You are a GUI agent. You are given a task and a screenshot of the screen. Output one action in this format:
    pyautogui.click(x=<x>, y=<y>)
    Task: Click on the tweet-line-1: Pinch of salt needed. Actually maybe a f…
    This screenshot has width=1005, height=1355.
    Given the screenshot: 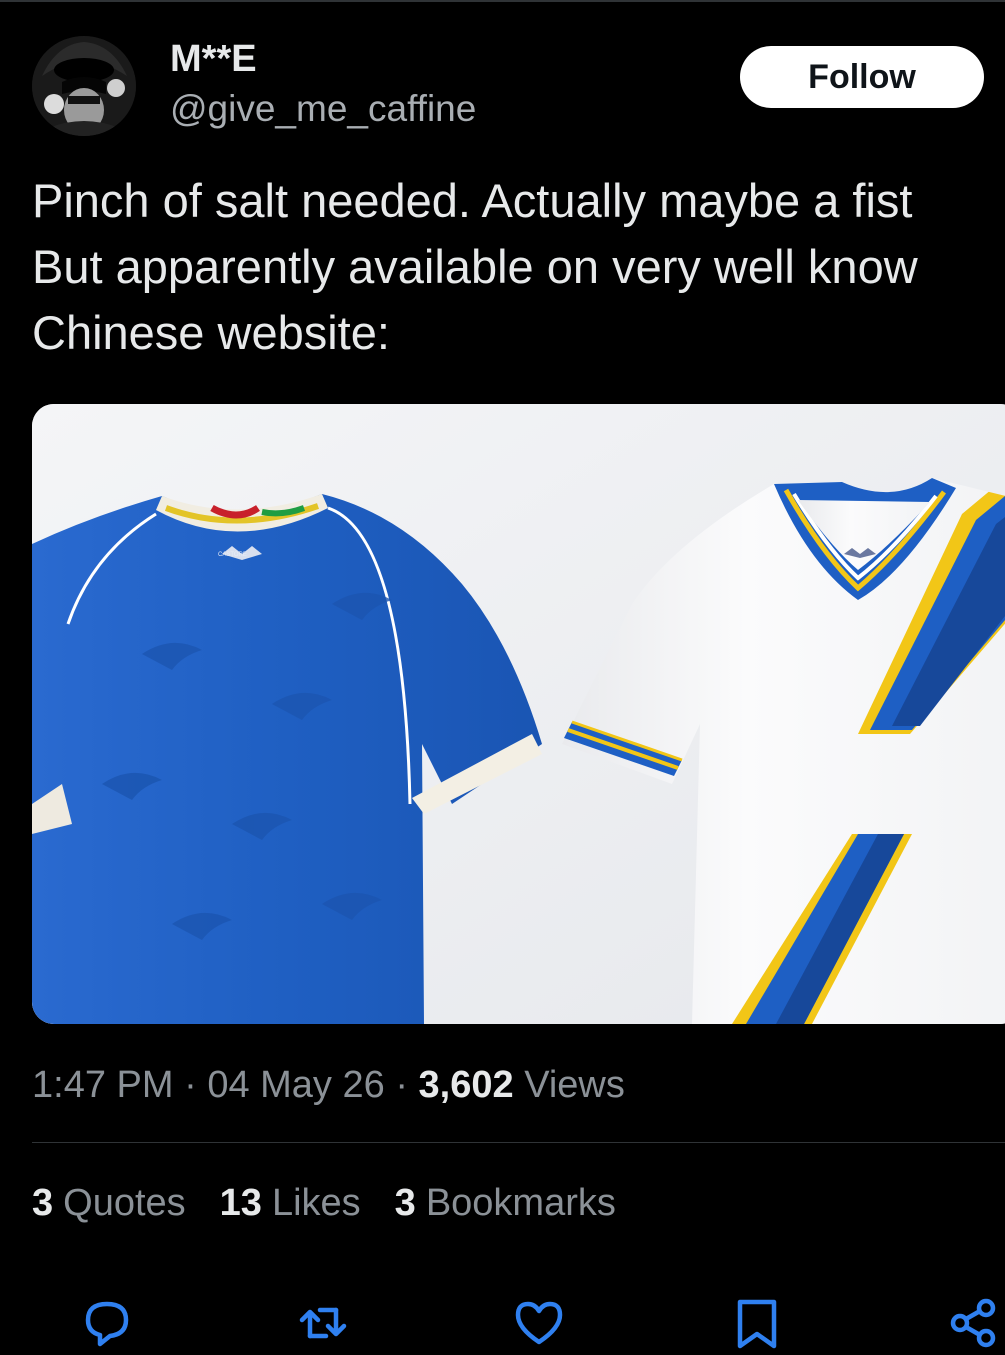 What is the action you would take?
    pyautogui.click(x=472, y=200)
    